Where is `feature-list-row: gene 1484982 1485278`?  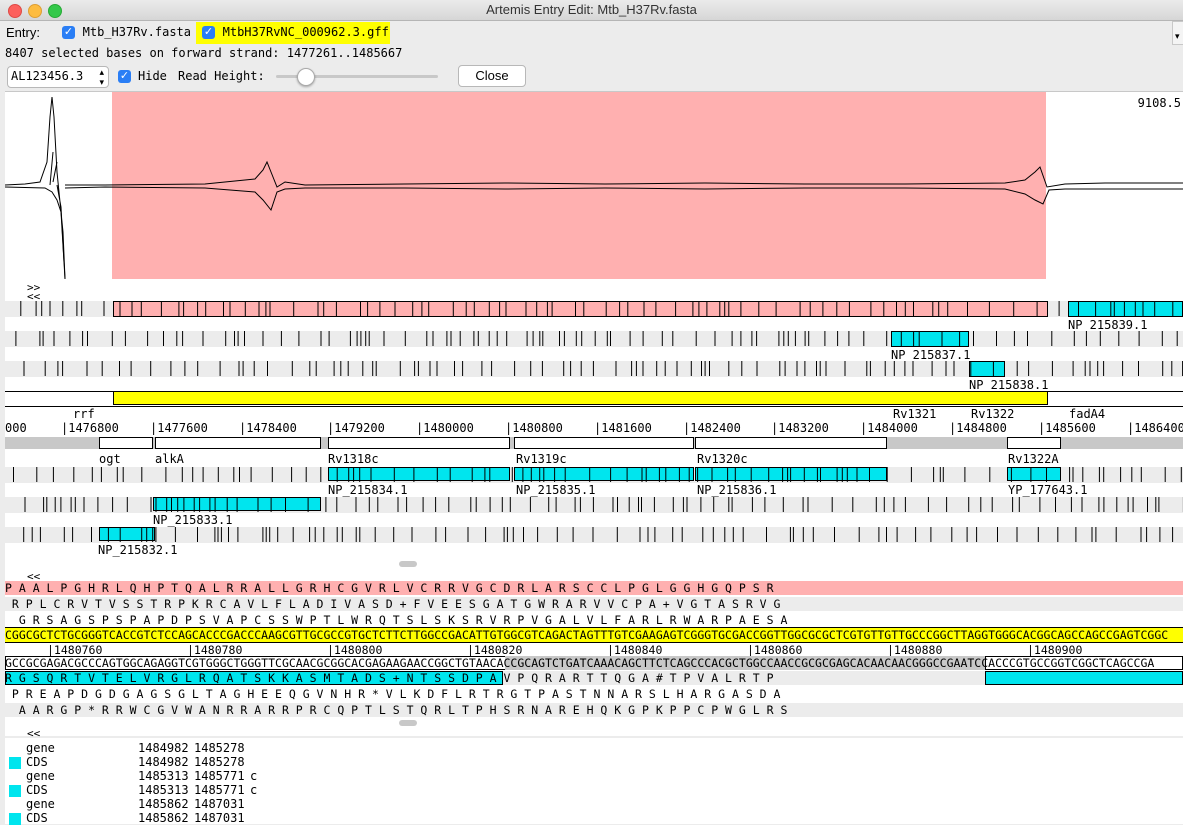
feature-list-row: gene 1484982 1485278 is located at coordinates (594, 748).